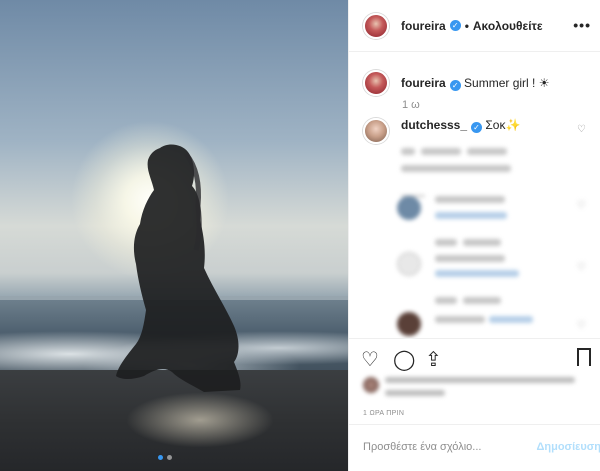 The image size is (600, 471). I want to click on add-comment-bar: Προσθέστε ένα σχόλιο... Δημοσίευση, so click(474, 447).